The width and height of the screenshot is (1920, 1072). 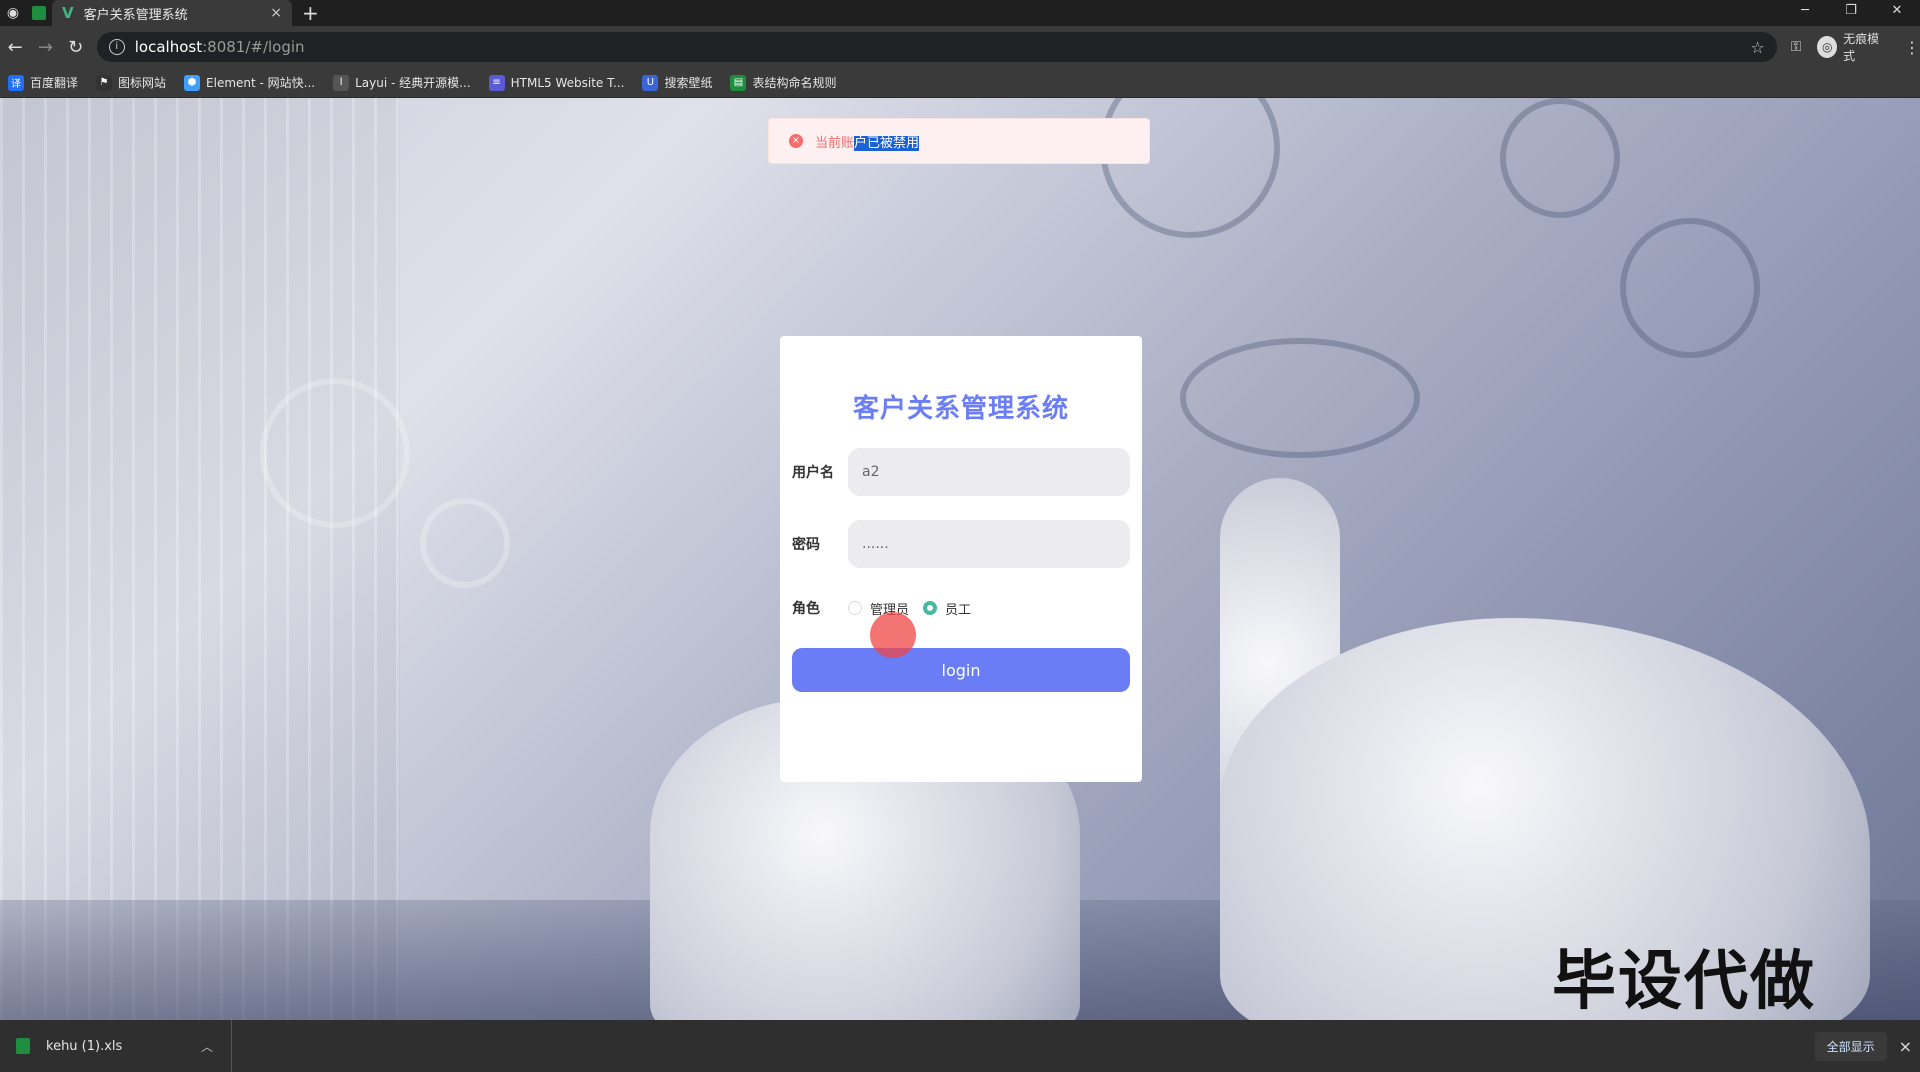 What do you see at coordinates (813, 473) in the screenshot?
I see `username-label: 用户名` at bounding box center [813, 473].